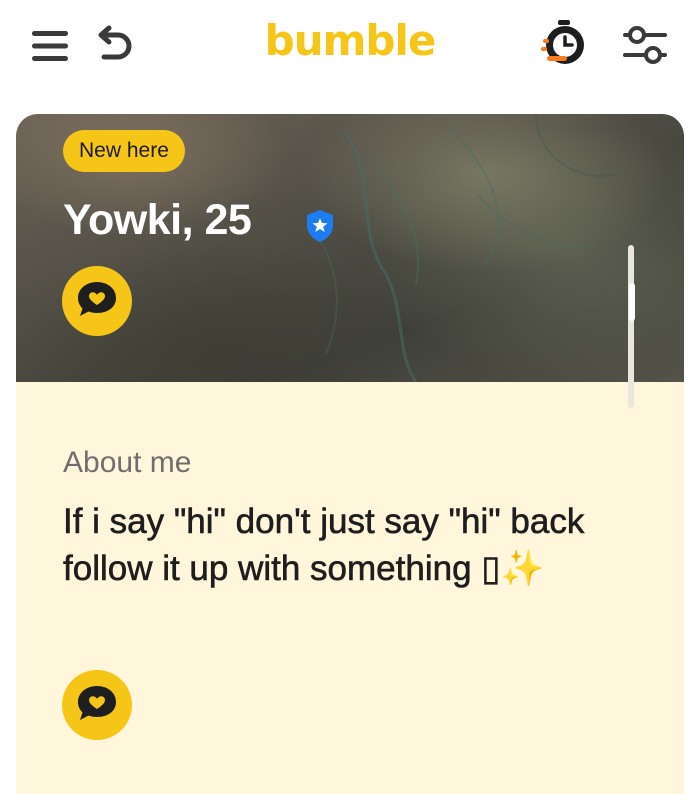  What do you see at coordinates (320, 228) in the screenshot?
I see `verified-shield-icon` at bounding box center [320, 228].